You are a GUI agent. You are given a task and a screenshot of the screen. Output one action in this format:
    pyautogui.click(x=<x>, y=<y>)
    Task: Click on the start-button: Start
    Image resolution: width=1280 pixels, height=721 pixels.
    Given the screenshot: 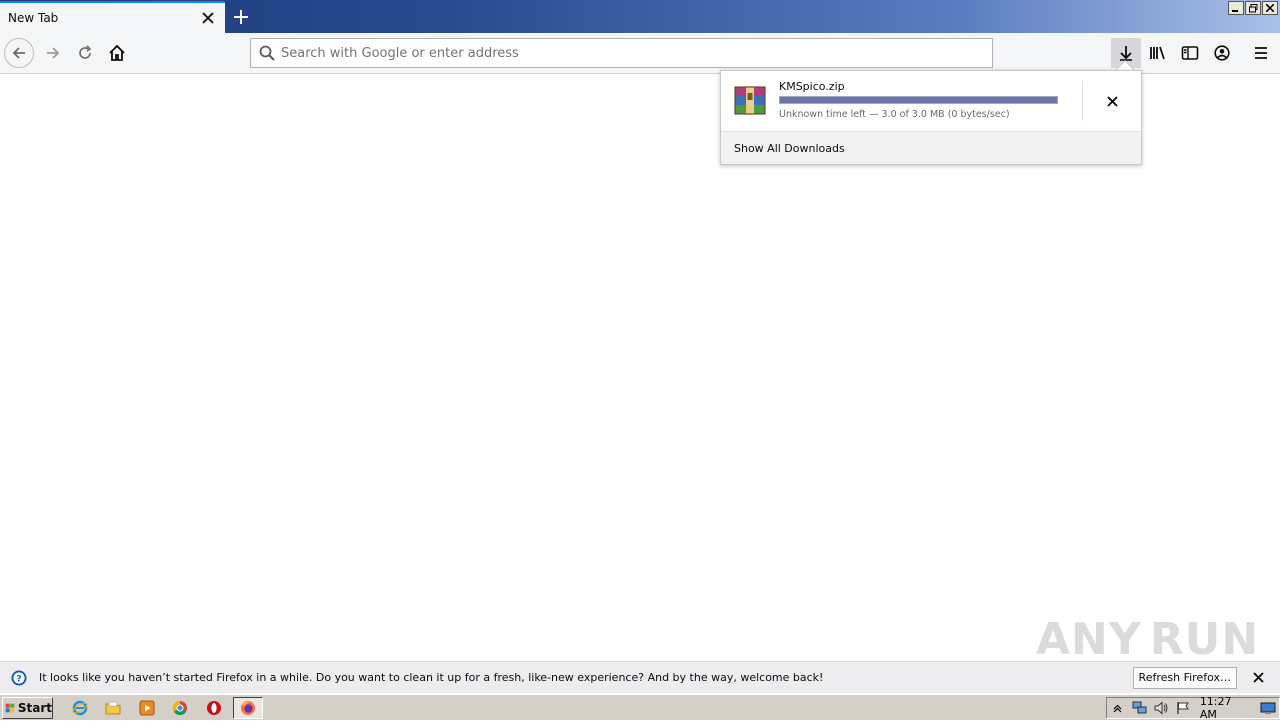 What is the action you would take?
    pyautogui.click(x=27, y=708)
    